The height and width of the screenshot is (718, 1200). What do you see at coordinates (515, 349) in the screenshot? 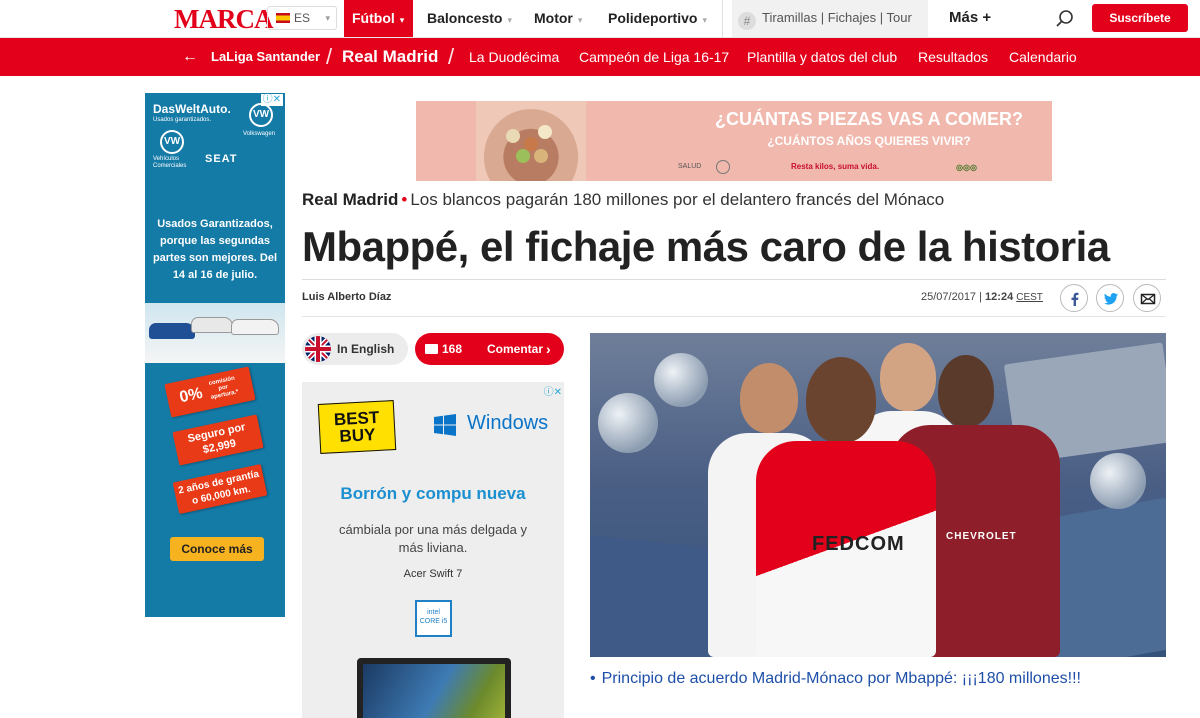
I see `comment-label: Comentar` at bounding box center [515, 349].